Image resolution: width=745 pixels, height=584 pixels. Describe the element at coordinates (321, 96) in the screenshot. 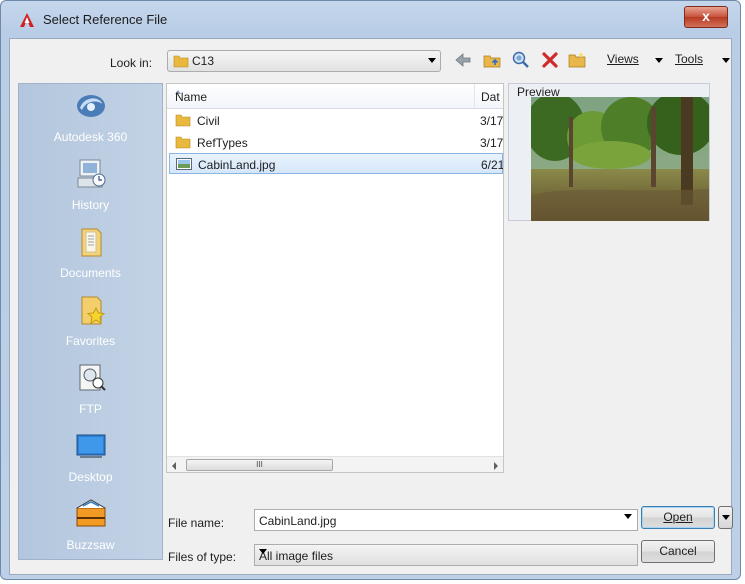

I see `column-header-name: Name` at that location.